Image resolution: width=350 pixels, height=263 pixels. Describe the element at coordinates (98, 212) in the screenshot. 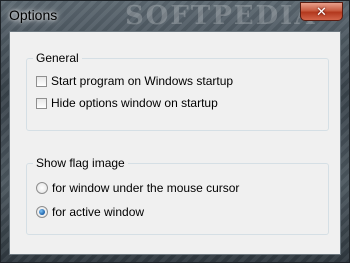

I see `active-window-label: for active window` at that location.